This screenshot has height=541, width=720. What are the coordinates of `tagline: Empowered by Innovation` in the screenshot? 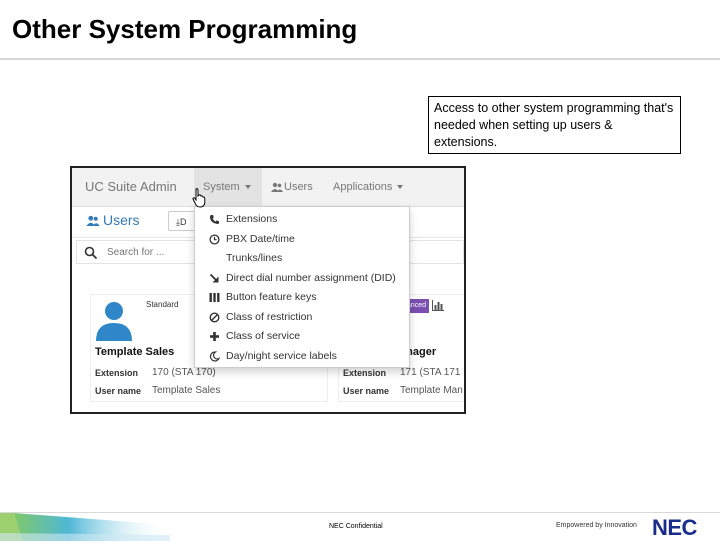 It's located at (596, 525).